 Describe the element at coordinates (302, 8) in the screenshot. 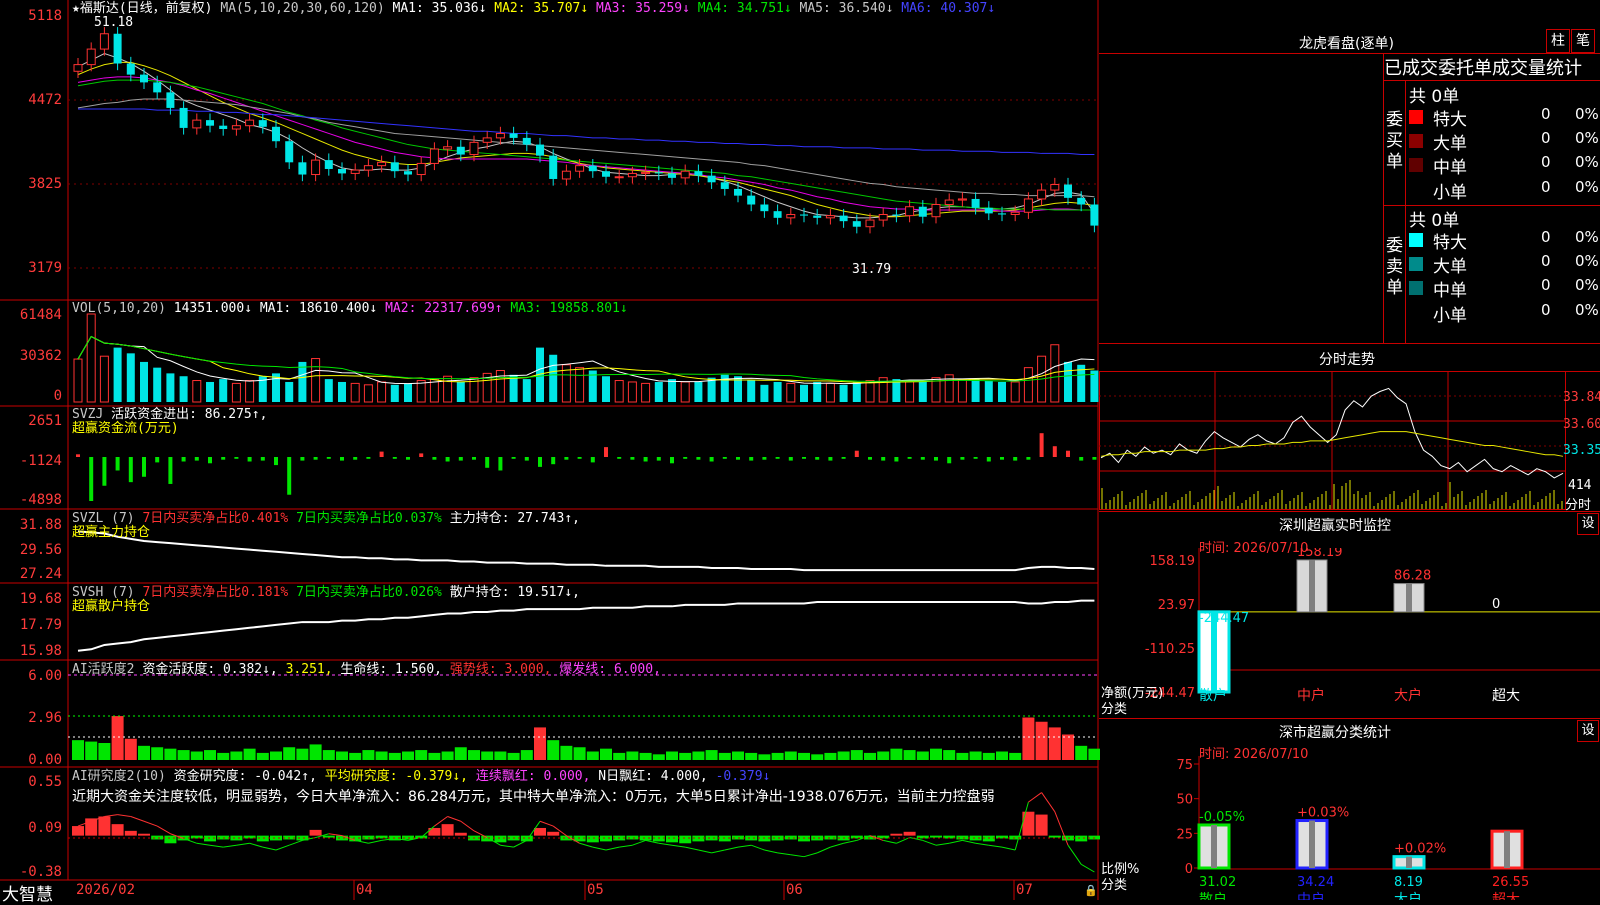

I see `ma-params: MA(5,10,20,30,60,120)` at that location.